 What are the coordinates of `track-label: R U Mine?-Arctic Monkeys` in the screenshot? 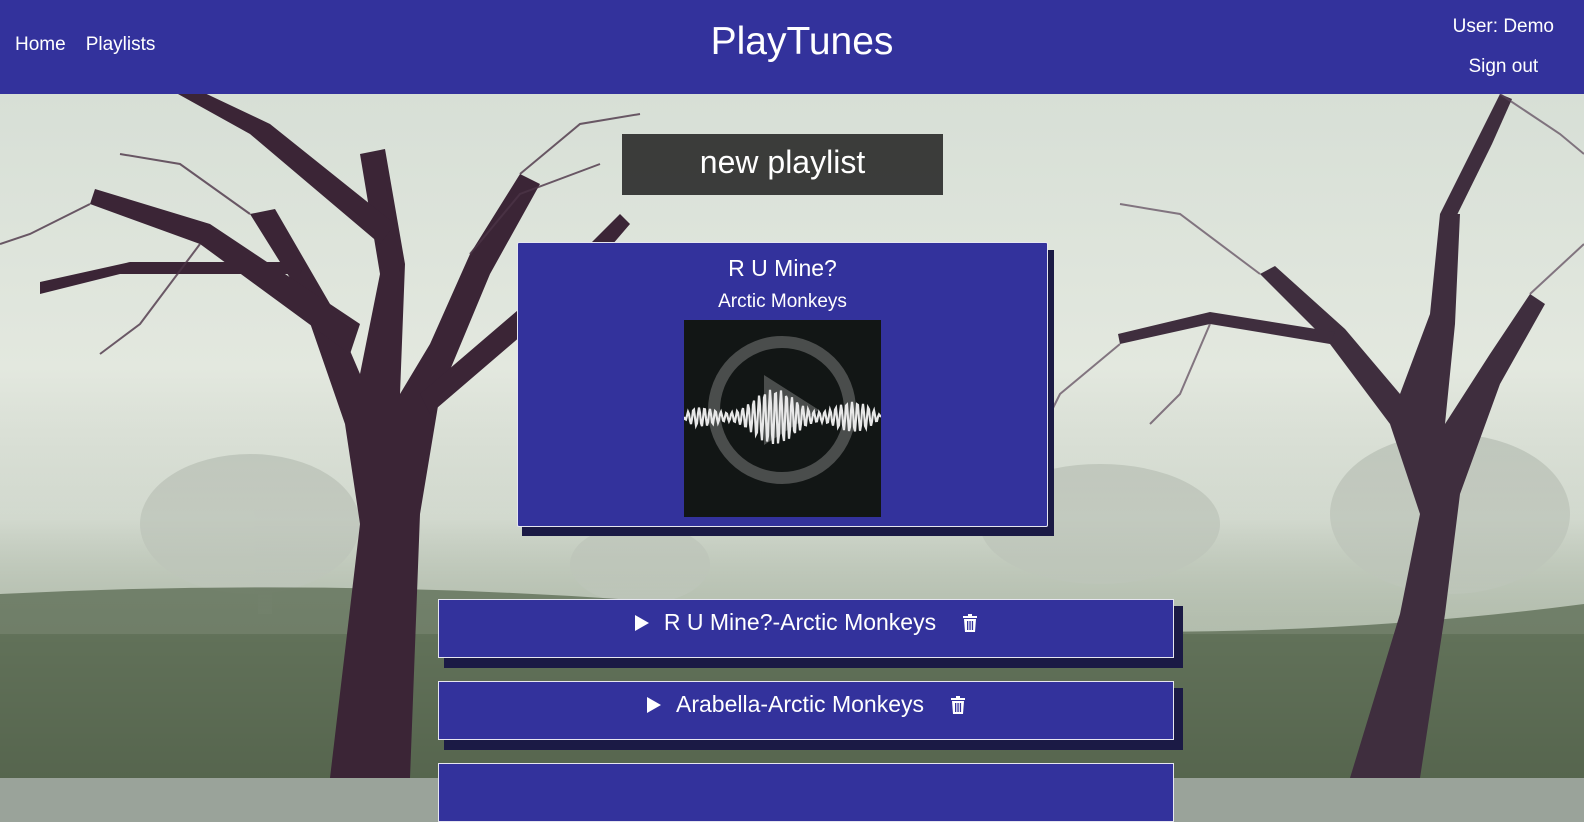 It's located at (800, 622).